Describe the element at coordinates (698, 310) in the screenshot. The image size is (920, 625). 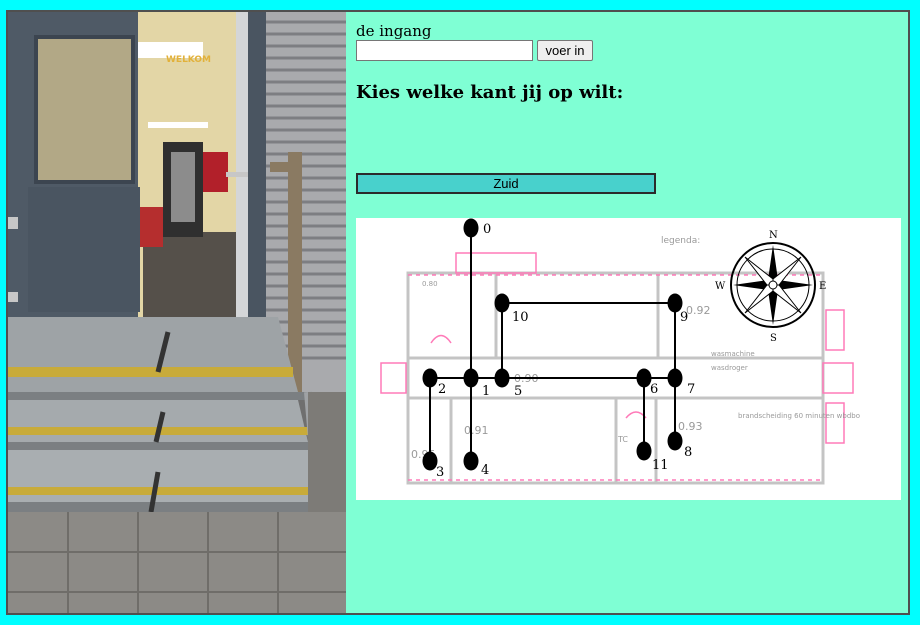
I see `room-label-092: 0.92` at that location.